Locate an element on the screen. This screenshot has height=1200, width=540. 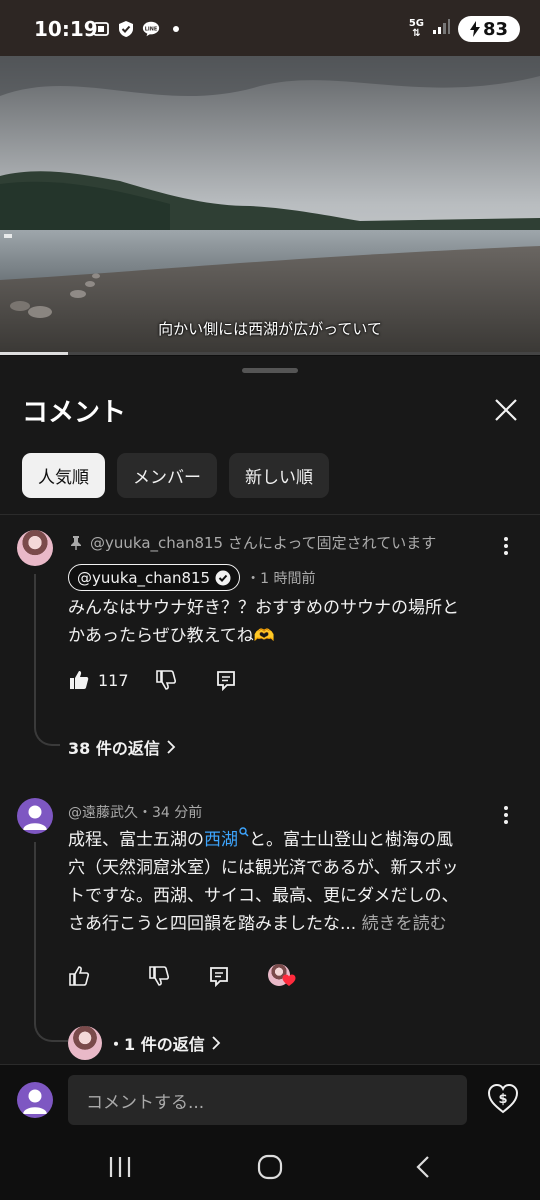
like-button is located at coordinates (79, 976).